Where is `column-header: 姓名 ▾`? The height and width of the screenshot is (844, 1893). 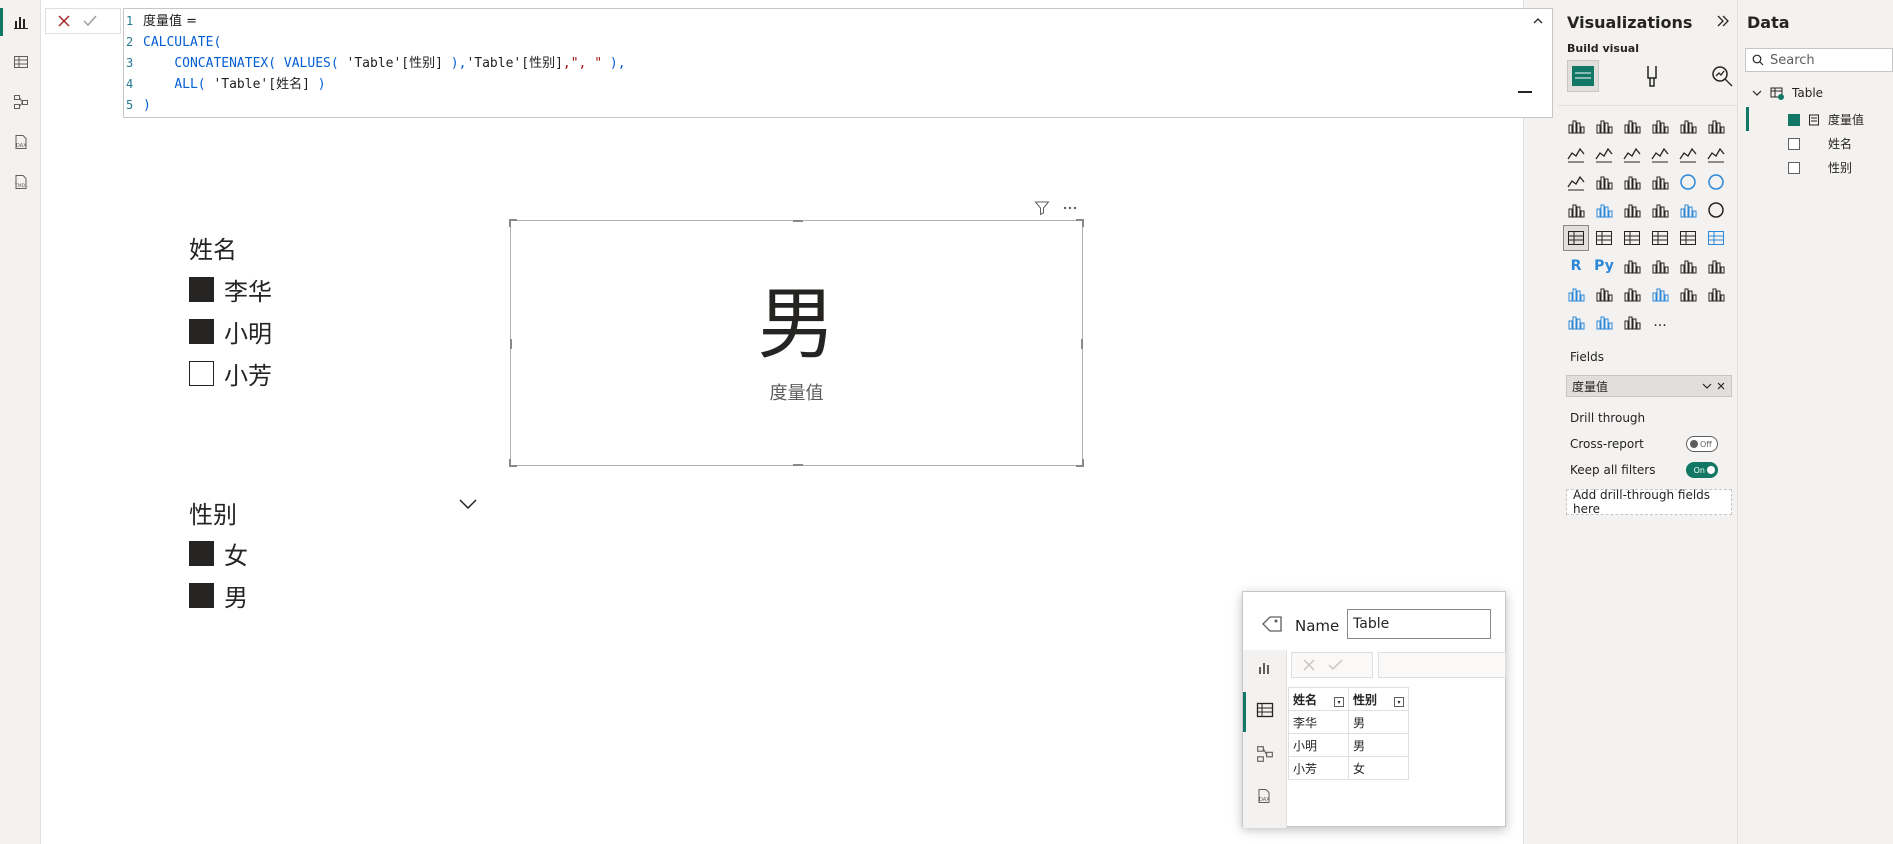 column-header: 姓名 ▾ is located at coordinates (1318, 699).